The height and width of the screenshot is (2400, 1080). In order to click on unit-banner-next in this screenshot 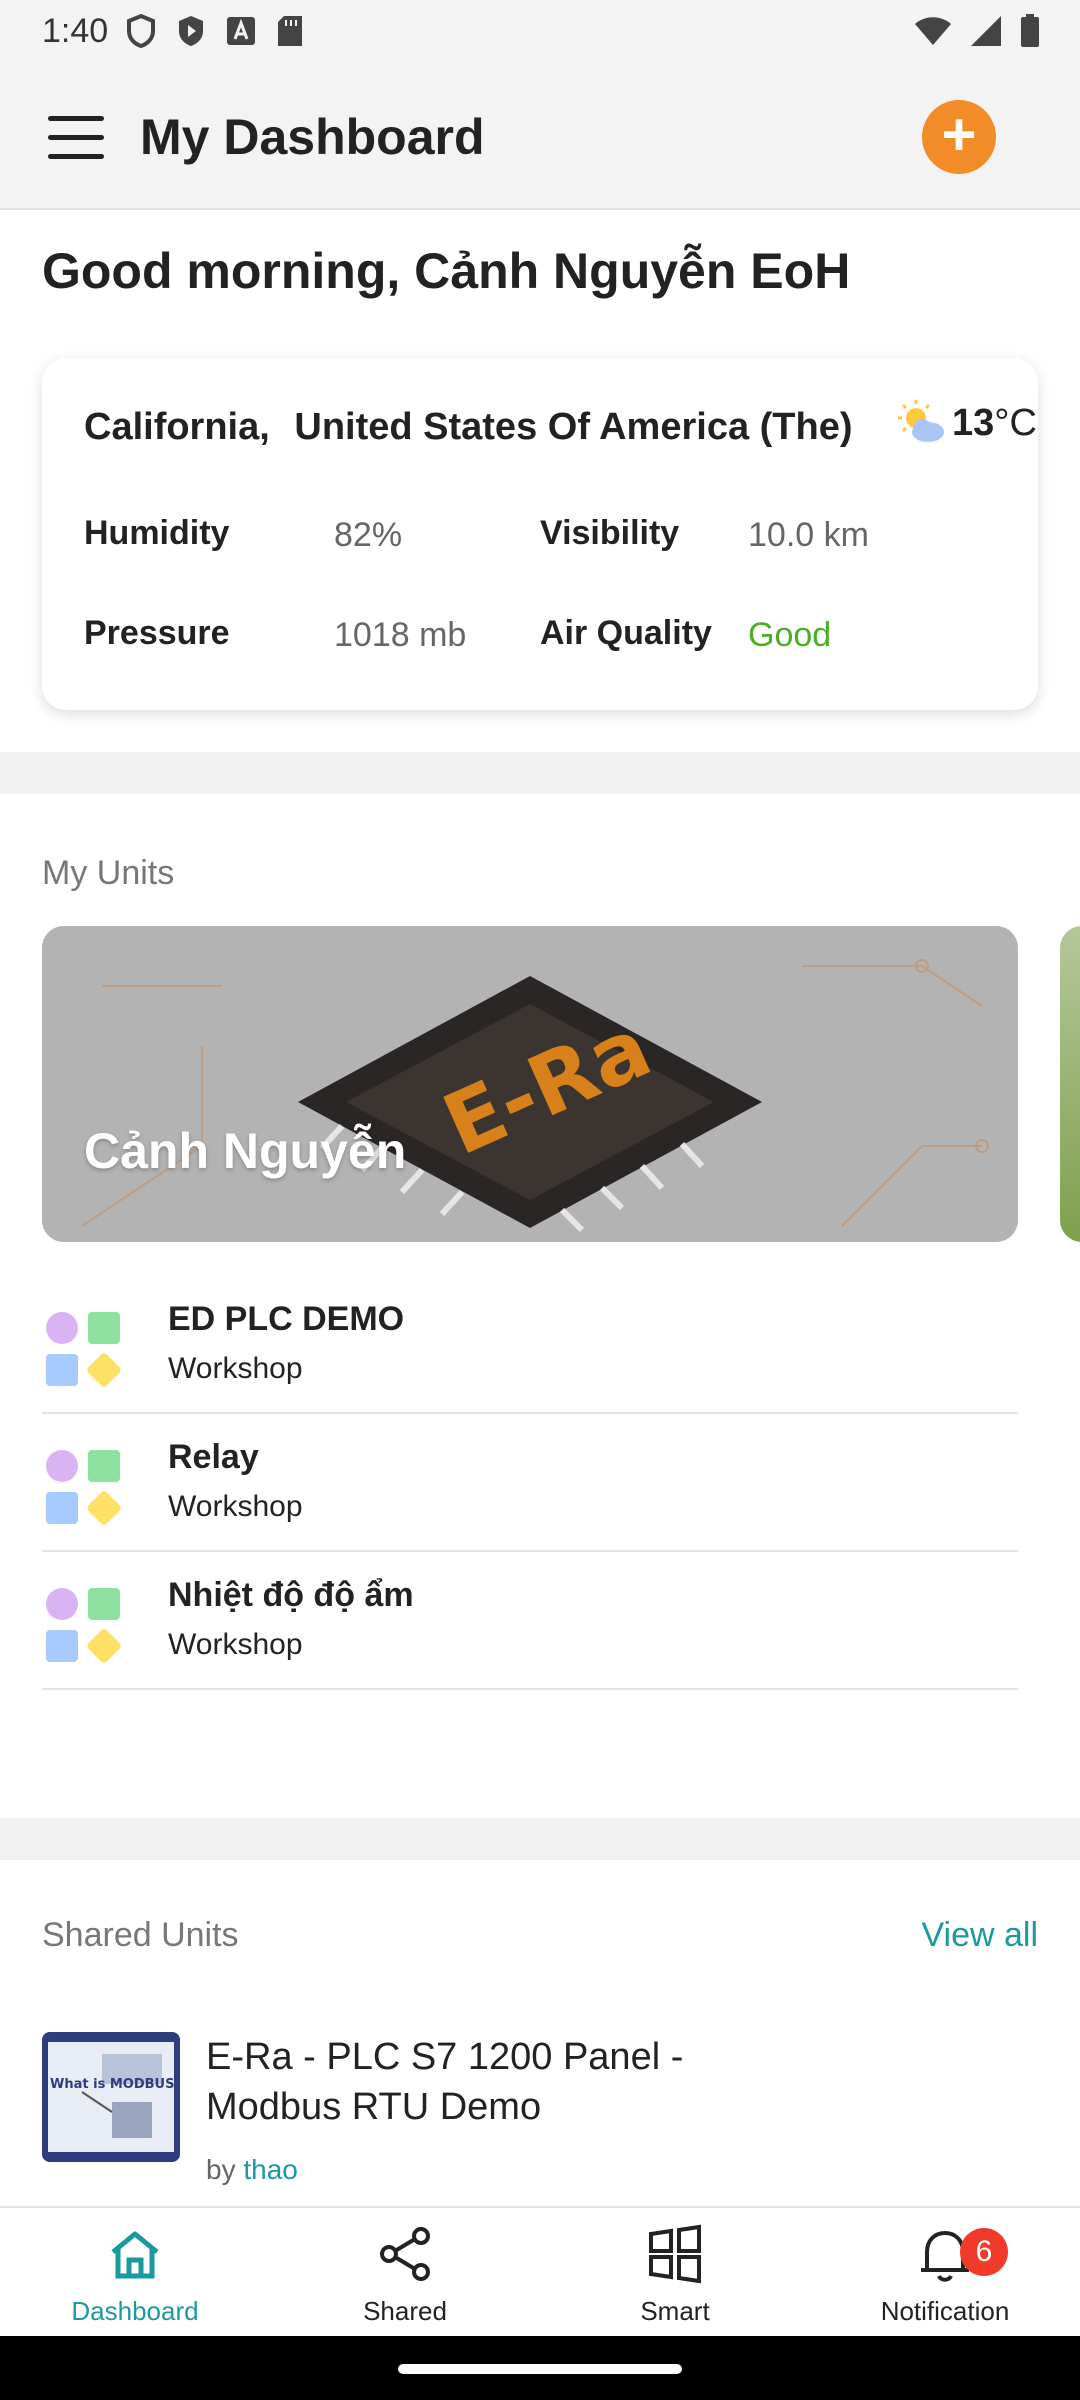, I will do `click(1070, 1084)`.